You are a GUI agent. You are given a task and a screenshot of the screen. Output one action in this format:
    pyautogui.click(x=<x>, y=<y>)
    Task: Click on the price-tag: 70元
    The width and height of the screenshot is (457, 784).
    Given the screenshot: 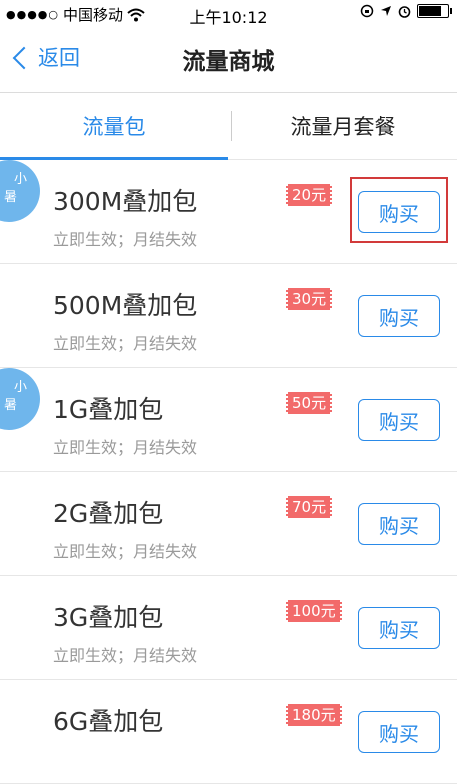 What is the action you would take?
    pyautogui.click(x=309, y=507)
    